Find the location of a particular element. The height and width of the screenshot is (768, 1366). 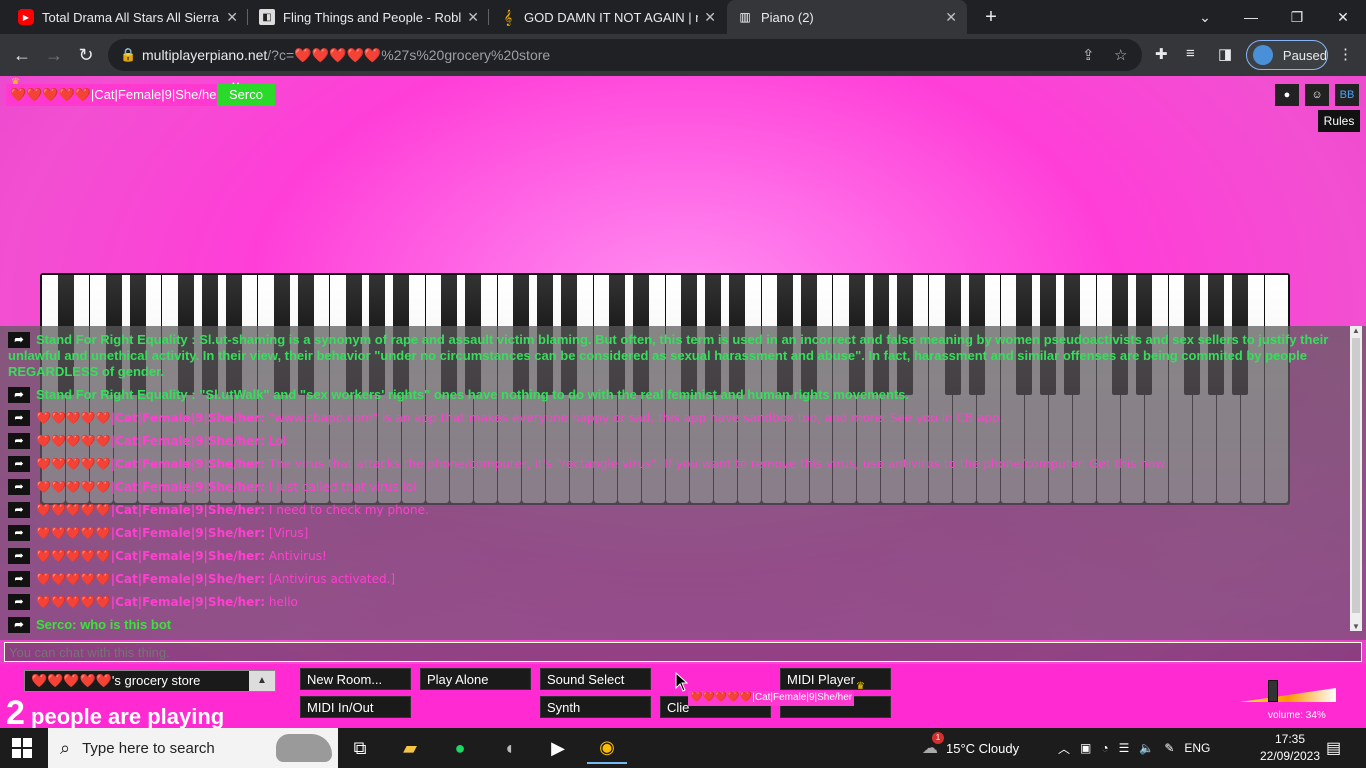

user-name-tag: ❤️❤️❤️❤️❤️|Cat|Female|9|She/her is located at coordinates (115, 95).